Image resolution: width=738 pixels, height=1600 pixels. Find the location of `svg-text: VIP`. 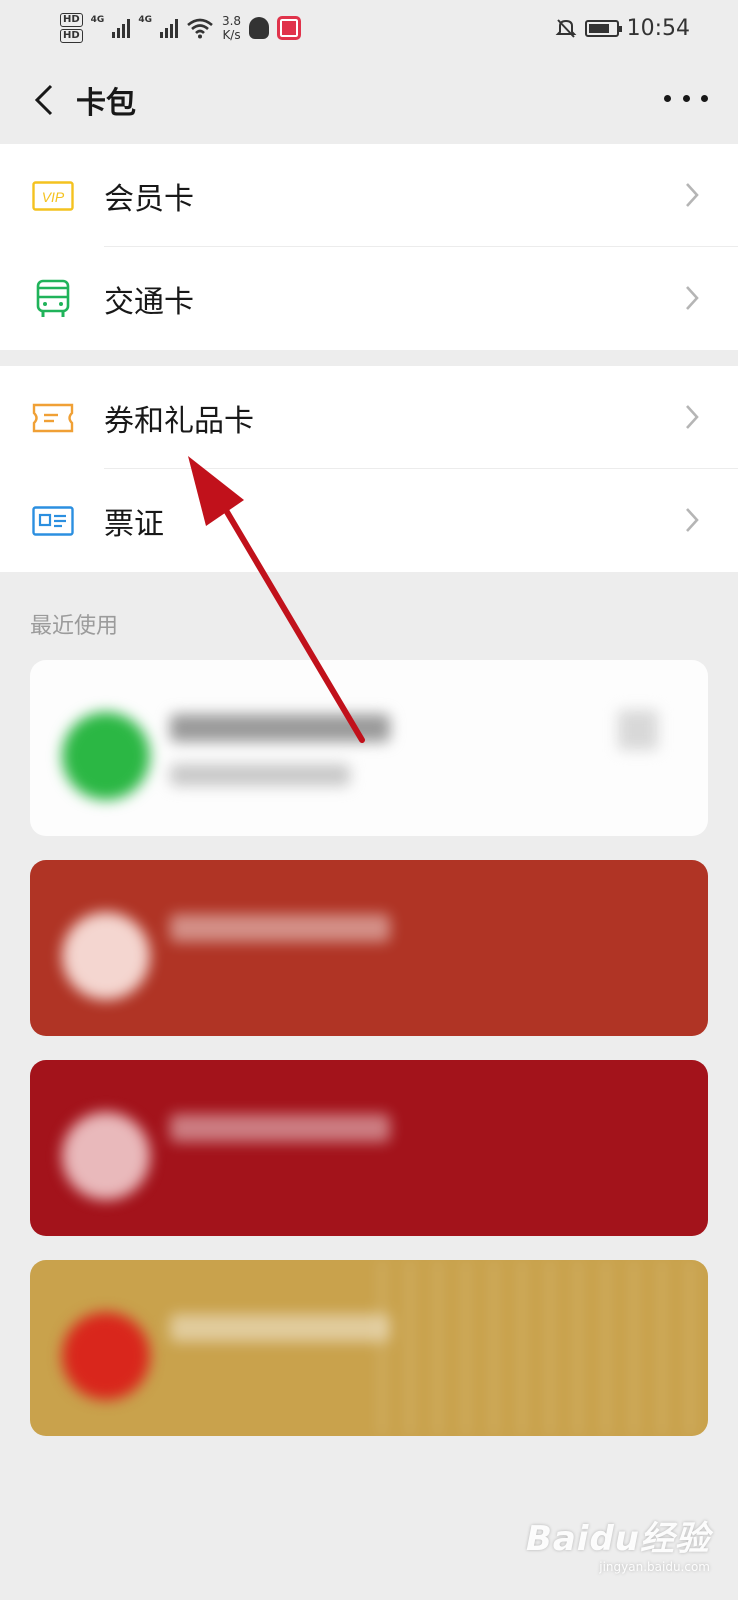

svg-text: VIP is located at coordinates (53, 197).